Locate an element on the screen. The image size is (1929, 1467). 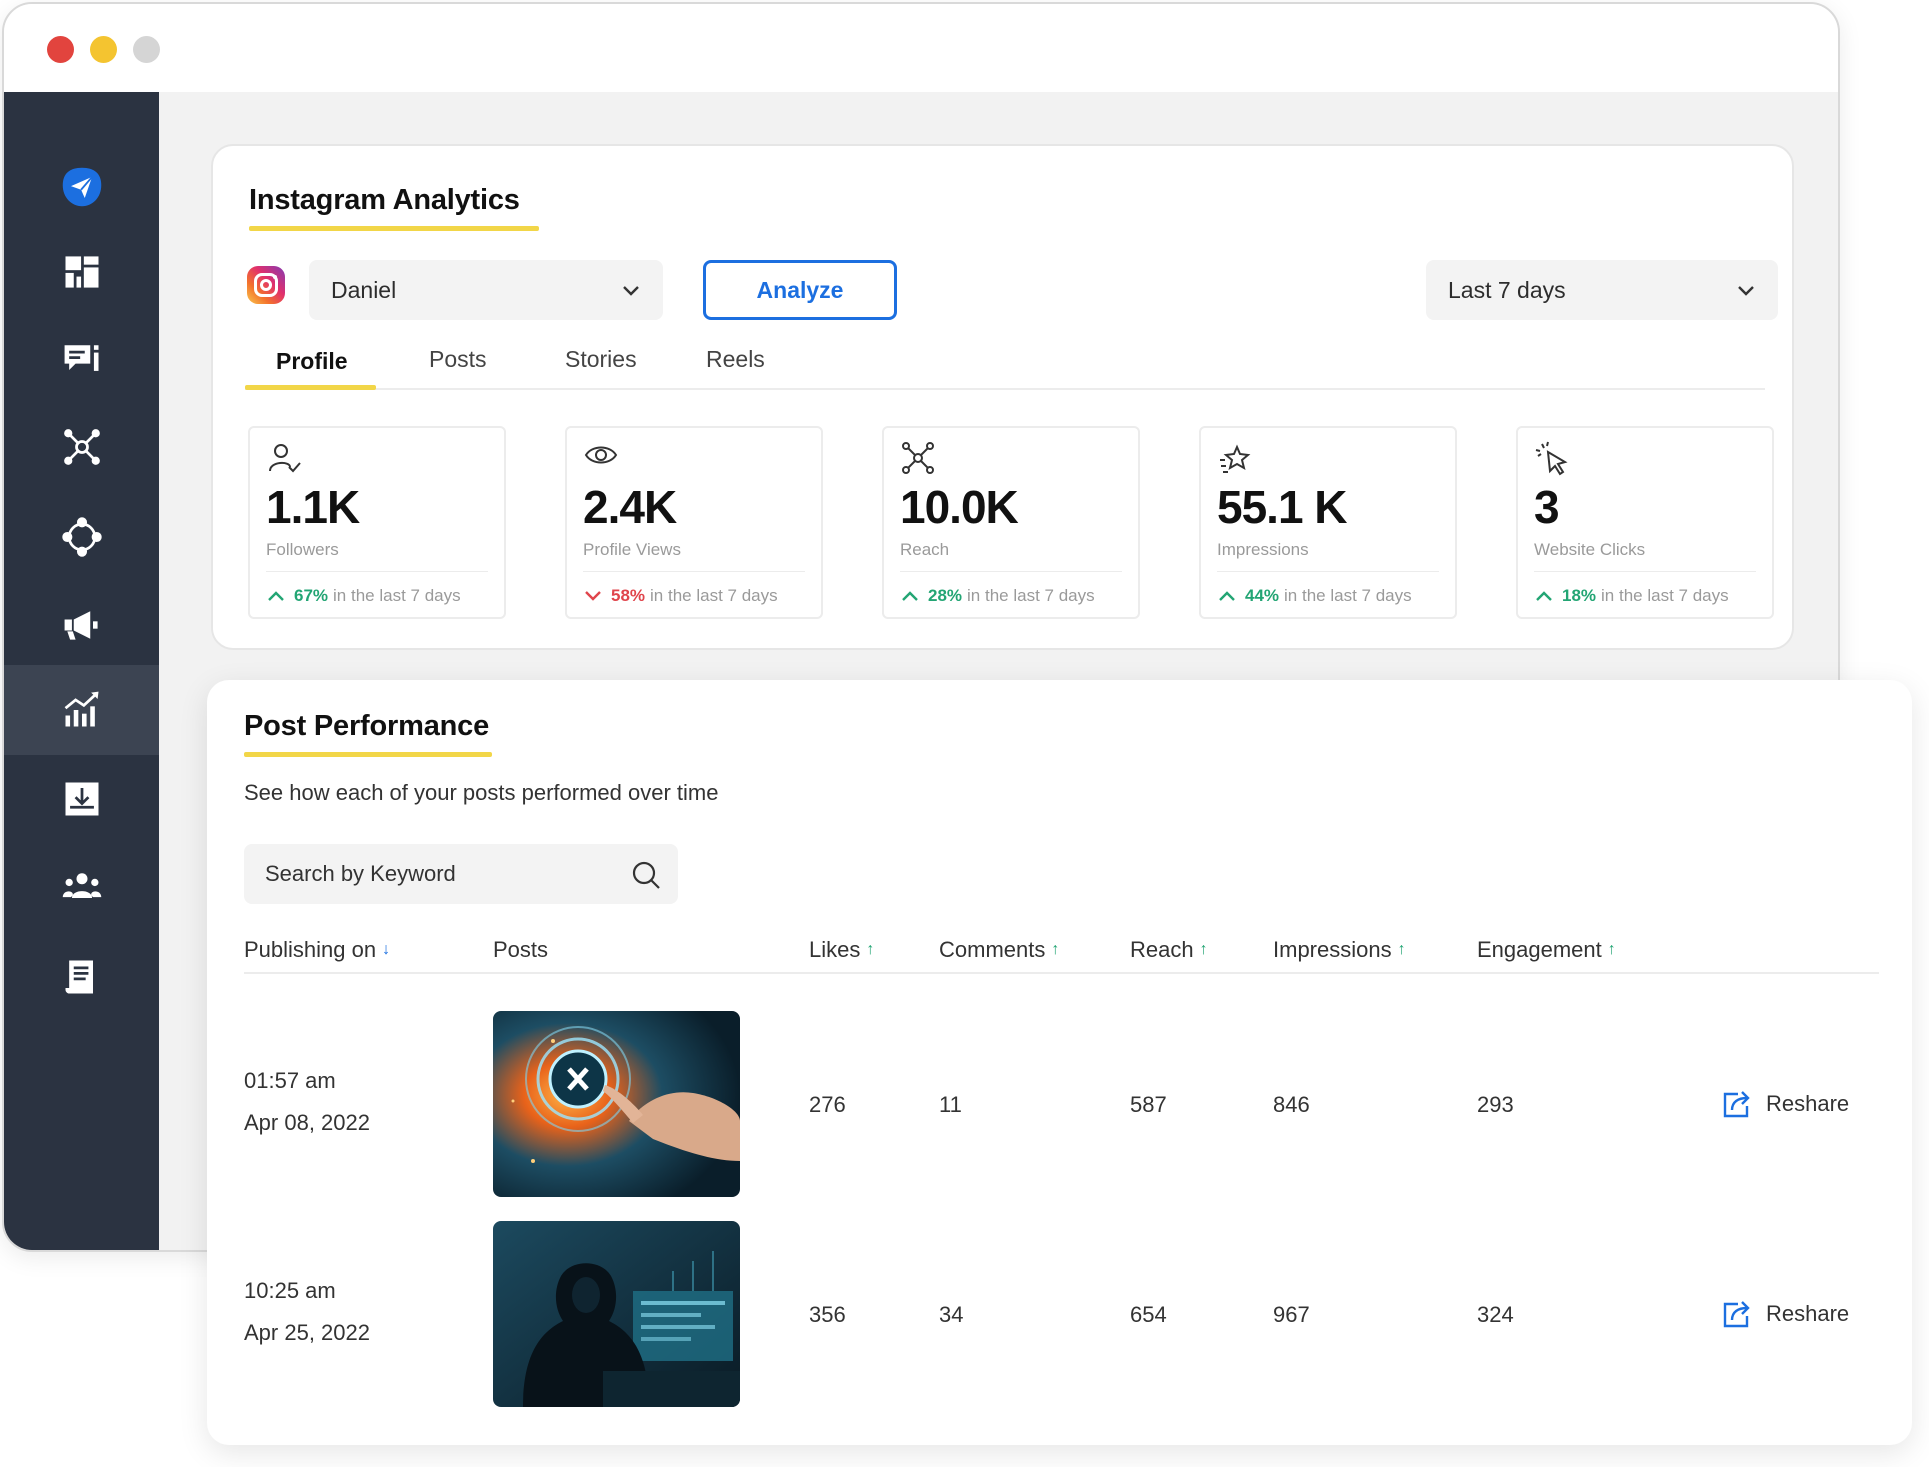
search-icon is located at coordinates (646, 875).